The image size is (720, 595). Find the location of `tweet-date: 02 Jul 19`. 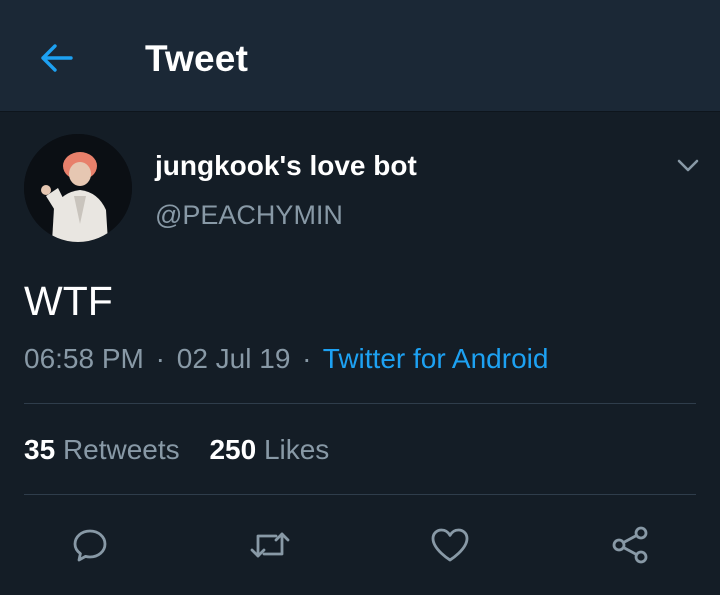

tweet-date: 02 Jul 19 is located at coordinates (233, 358).